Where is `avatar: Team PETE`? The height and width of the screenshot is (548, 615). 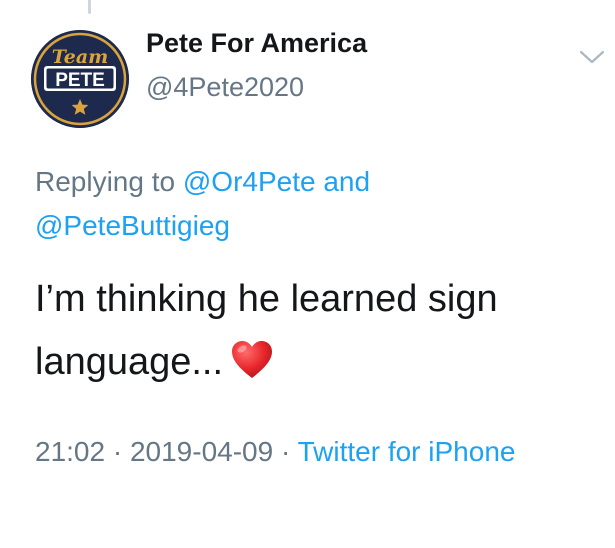
avatar: Team PETE is located at coordinates (80, 79).